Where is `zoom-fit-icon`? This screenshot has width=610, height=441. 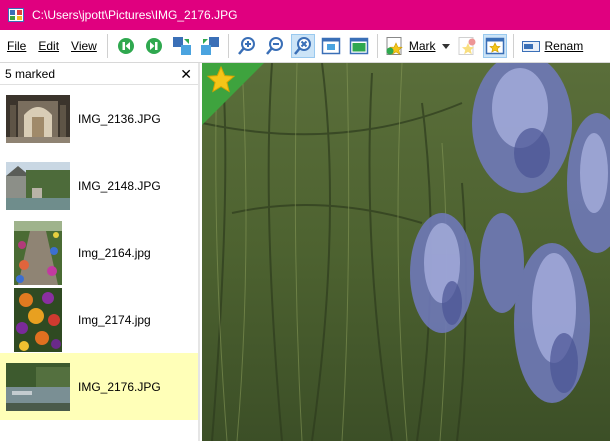 zoom-fit-icon is located at coordinates (302, 46).